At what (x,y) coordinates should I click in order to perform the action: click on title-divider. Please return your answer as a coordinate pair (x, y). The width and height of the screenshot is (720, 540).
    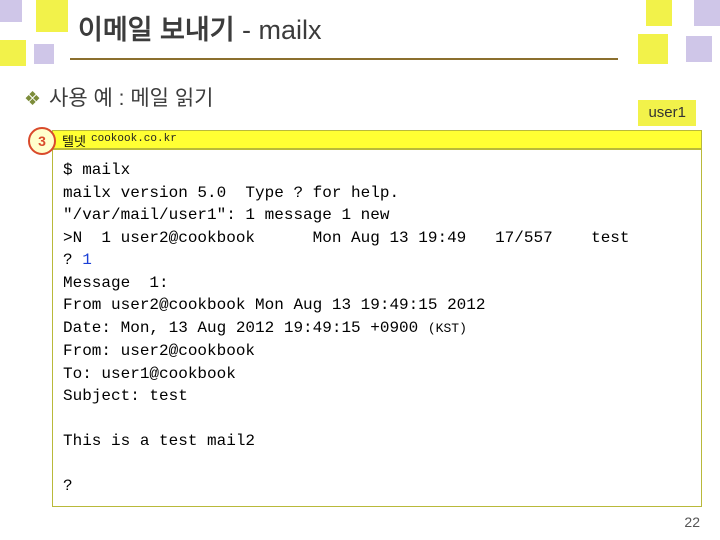
    Looking at the image, I should click on (344, 59).